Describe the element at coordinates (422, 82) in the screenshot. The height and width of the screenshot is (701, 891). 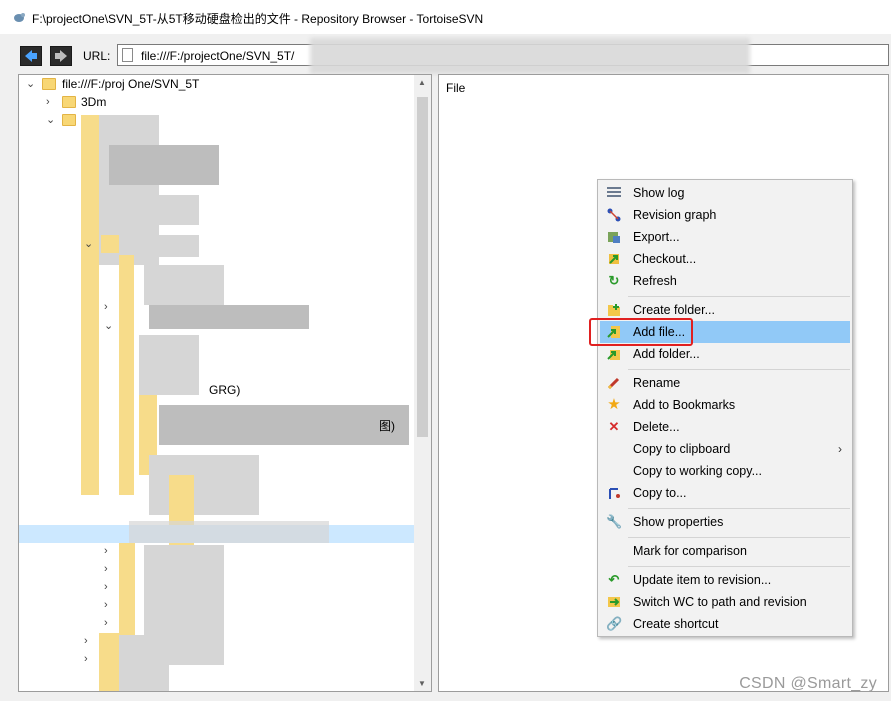
I see `scroll-up-icon: ▲` at that location.